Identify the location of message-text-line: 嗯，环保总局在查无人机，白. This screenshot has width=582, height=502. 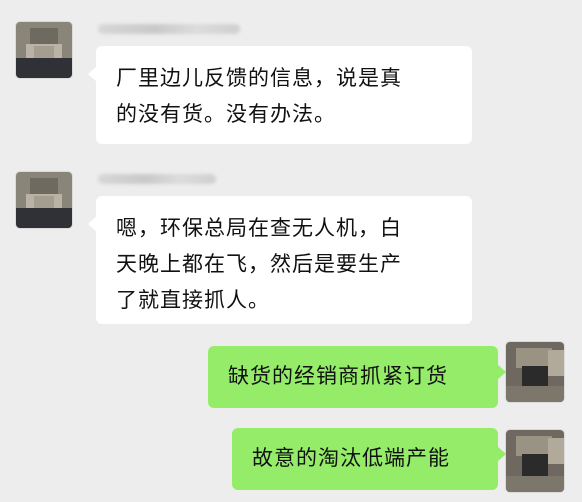
(259, 228).